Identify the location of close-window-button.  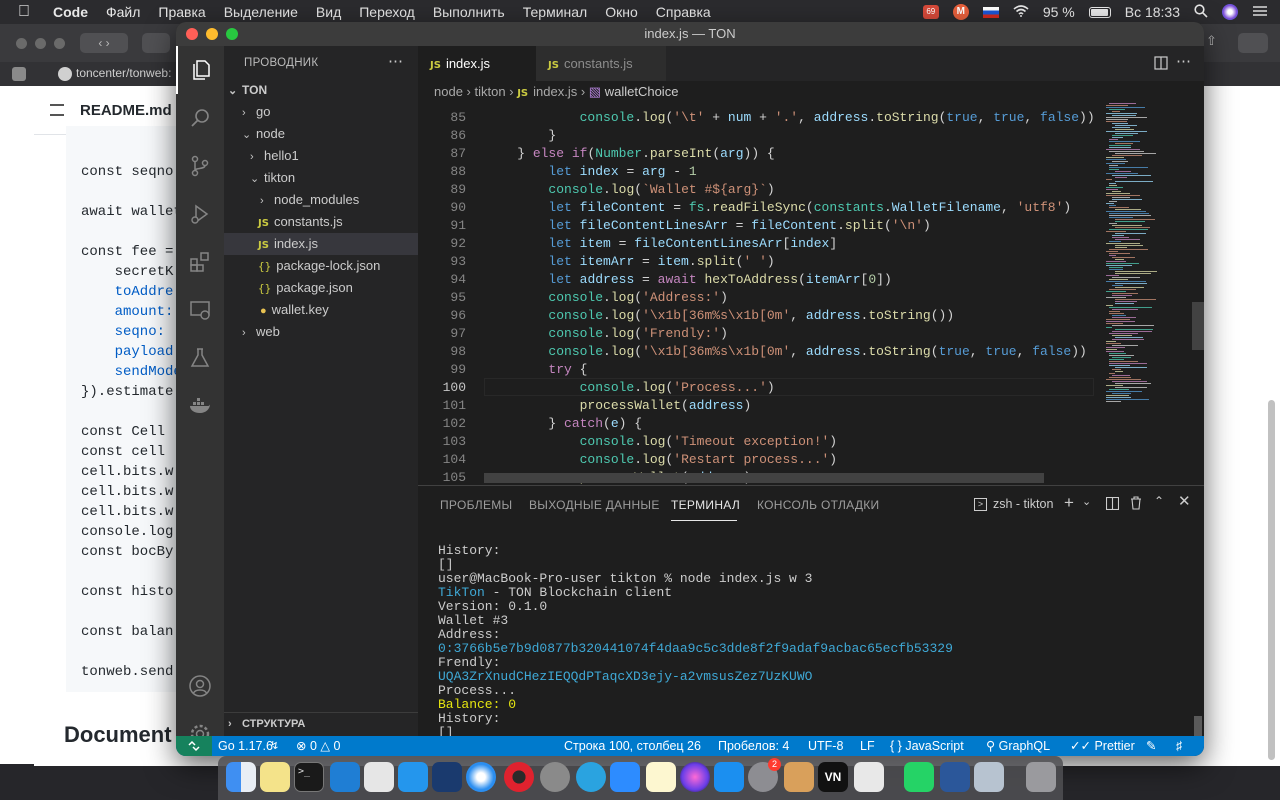
(192, 34).